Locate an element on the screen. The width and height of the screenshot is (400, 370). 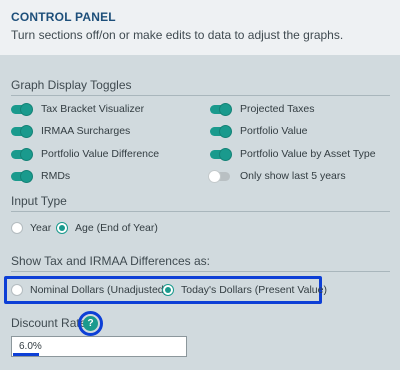
toggle-rmds: RMDs is located at coordinates (40, 176).